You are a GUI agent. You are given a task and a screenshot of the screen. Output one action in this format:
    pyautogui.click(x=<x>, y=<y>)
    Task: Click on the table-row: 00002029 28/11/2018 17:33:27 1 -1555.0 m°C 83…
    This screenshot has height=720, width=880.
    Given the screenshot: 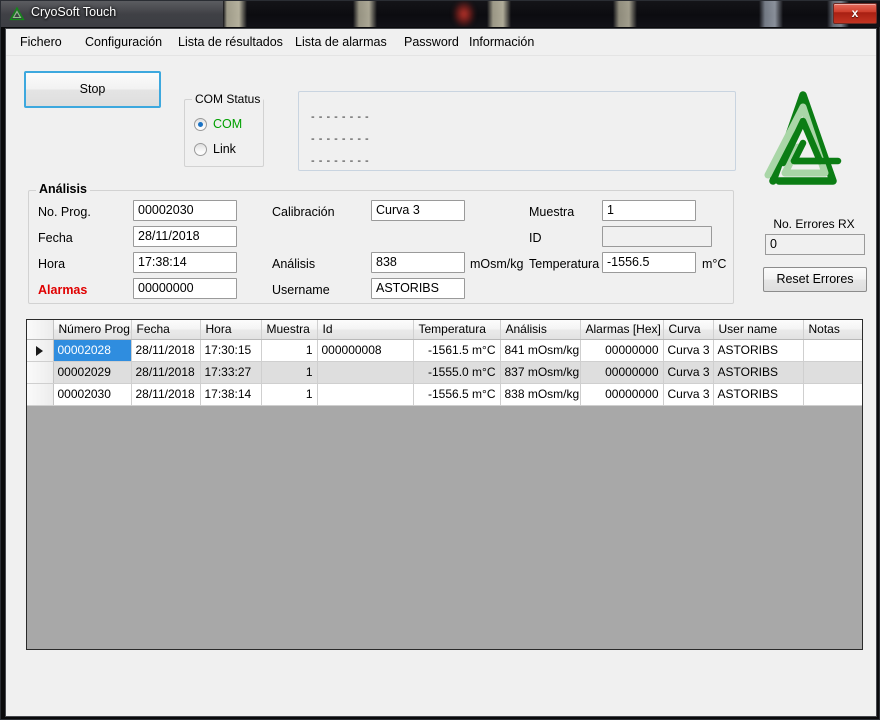 What is the action you would take?
    pyautogui.click(x=444, y=372)
    